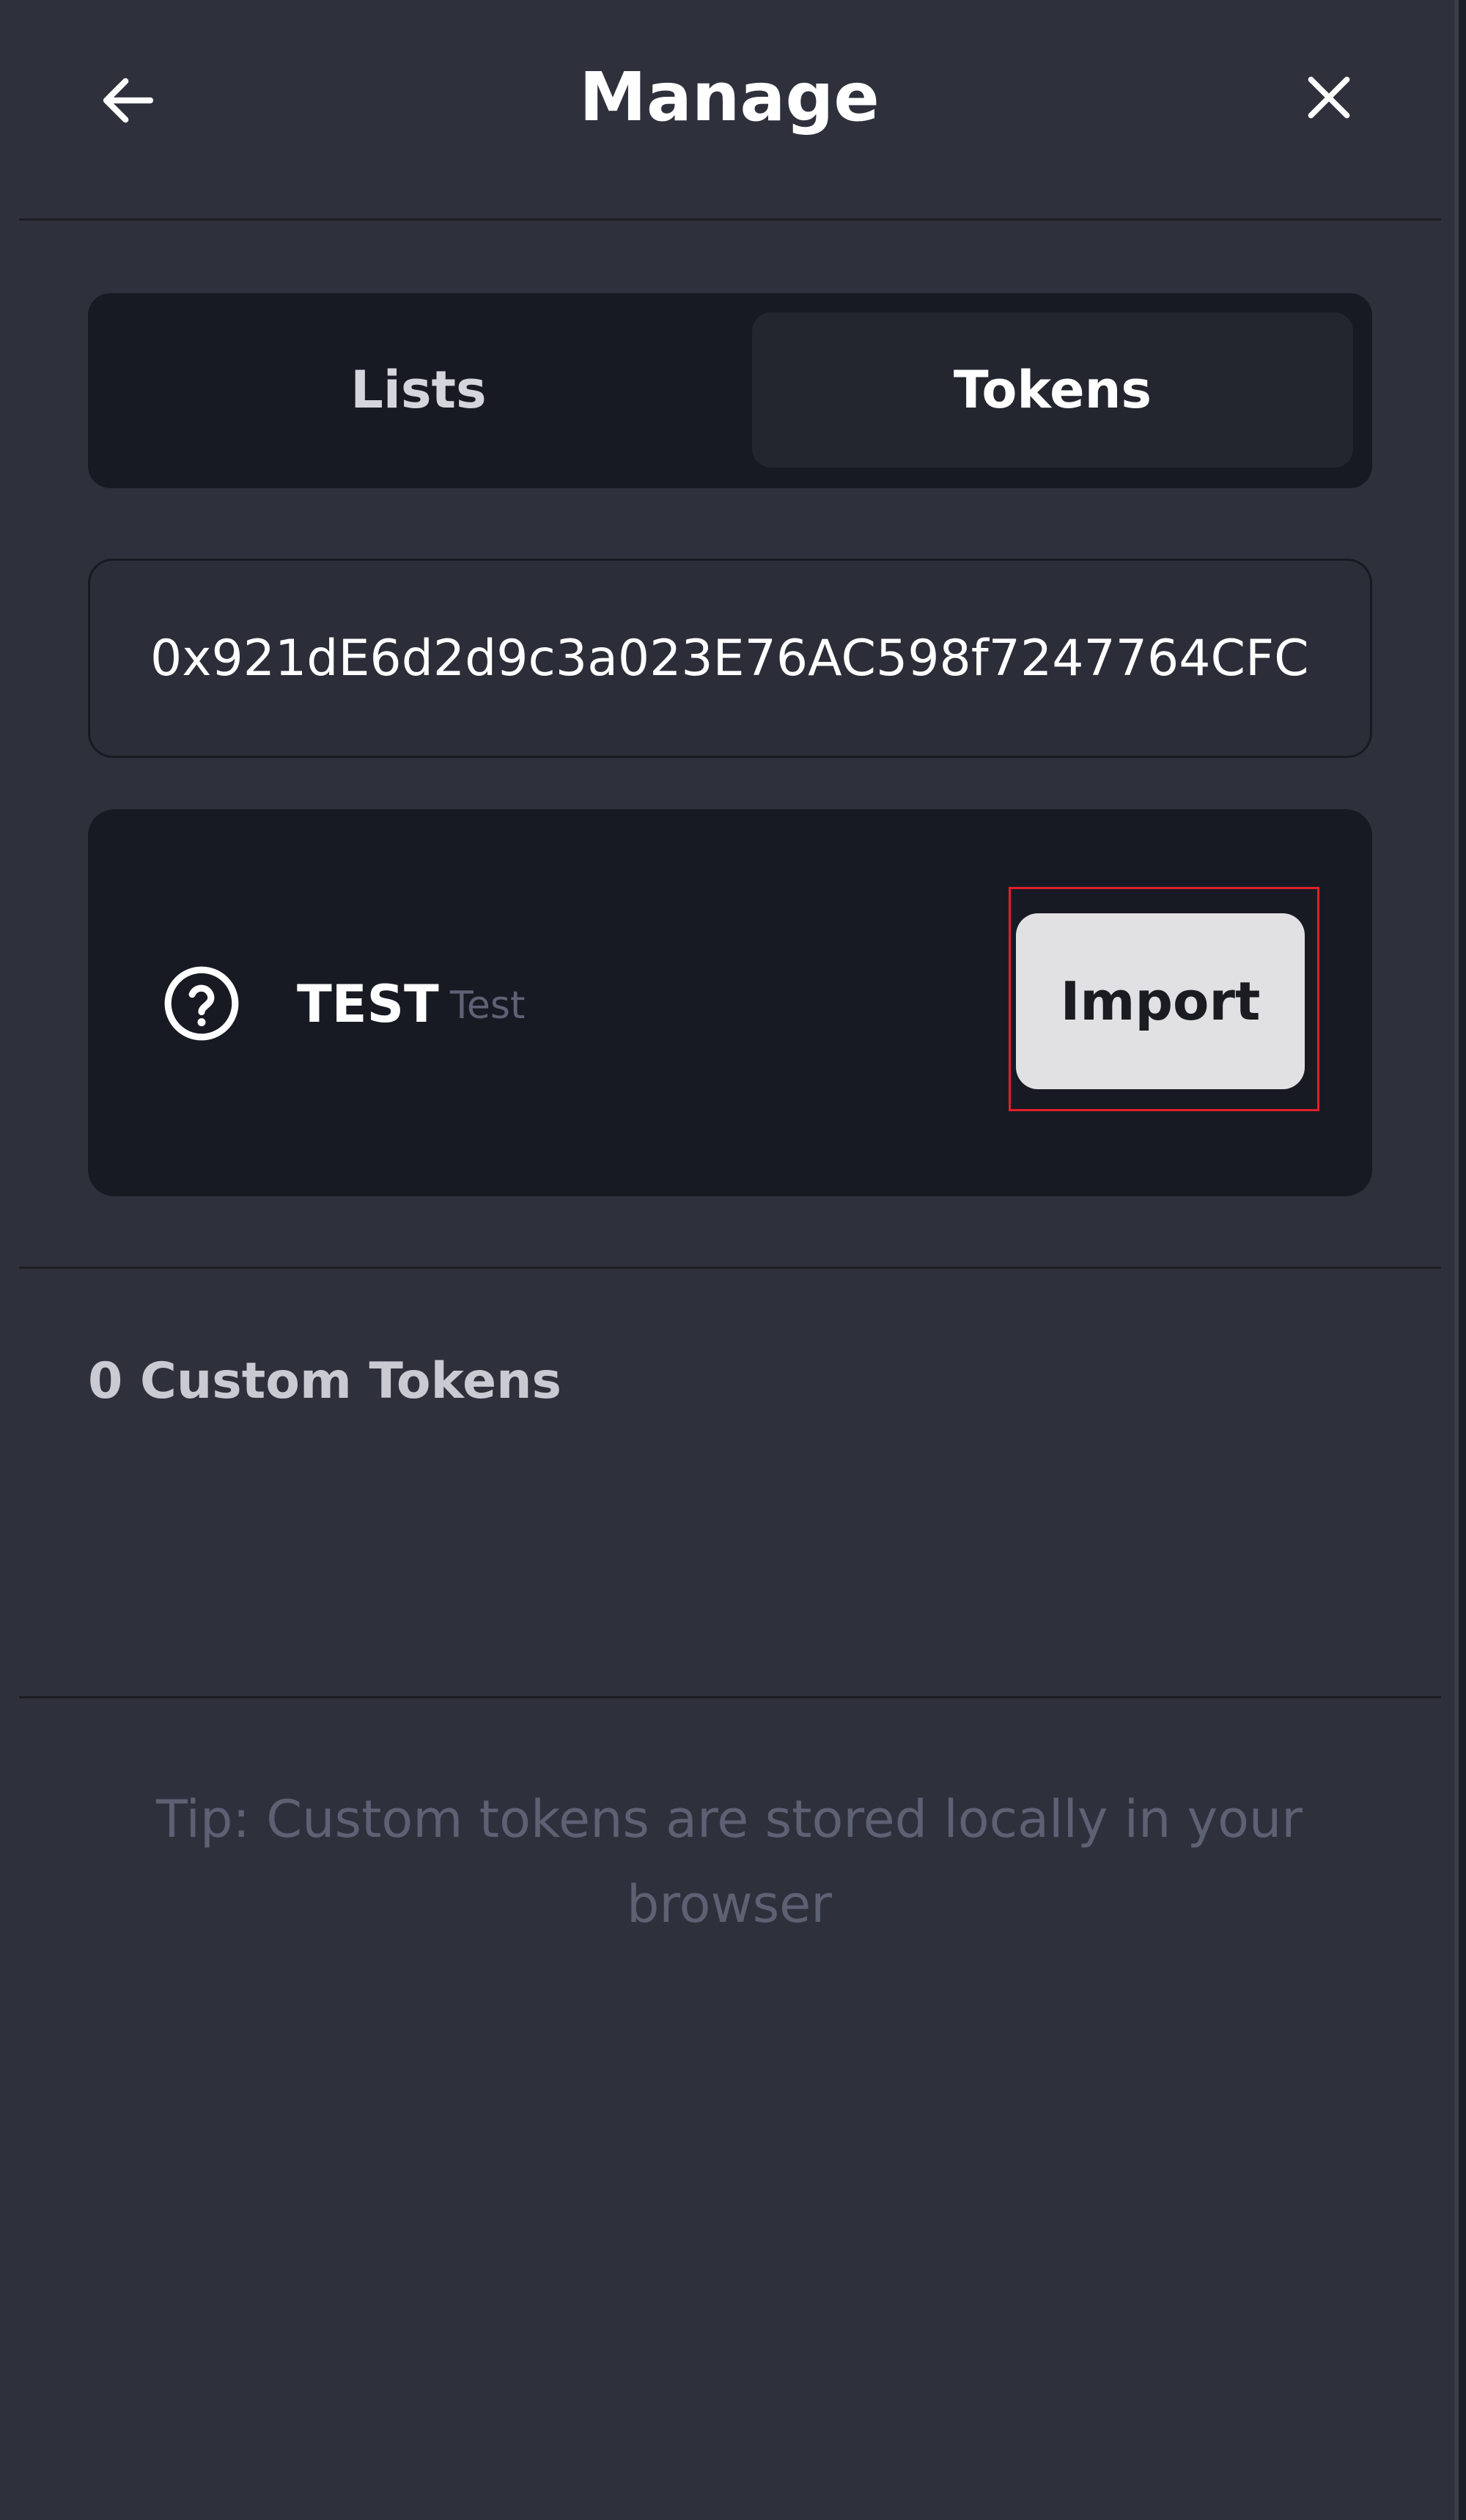  I want to click on question-circle-icon, so click(202, 1003).